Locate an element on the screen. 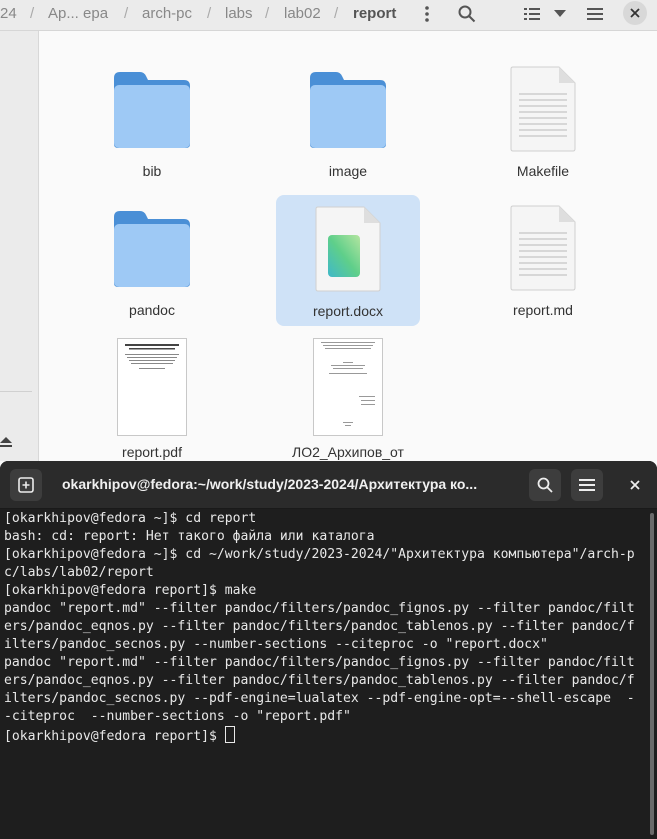  list-view-icon is located at coordinates (532, 13).